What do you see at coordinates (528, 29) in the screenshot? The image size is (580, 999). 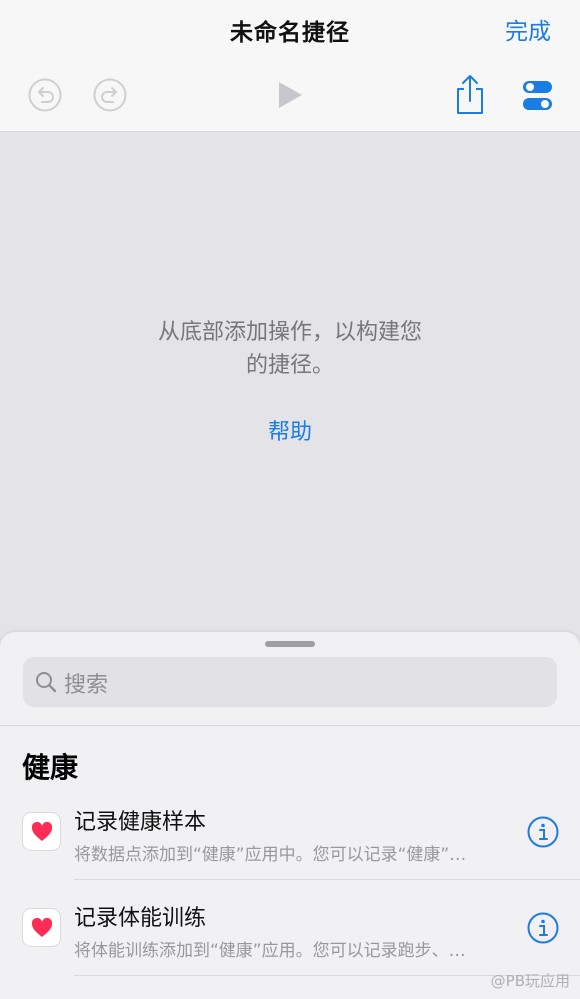 I see `done-button: 完成` at bounding box center [528, 29].